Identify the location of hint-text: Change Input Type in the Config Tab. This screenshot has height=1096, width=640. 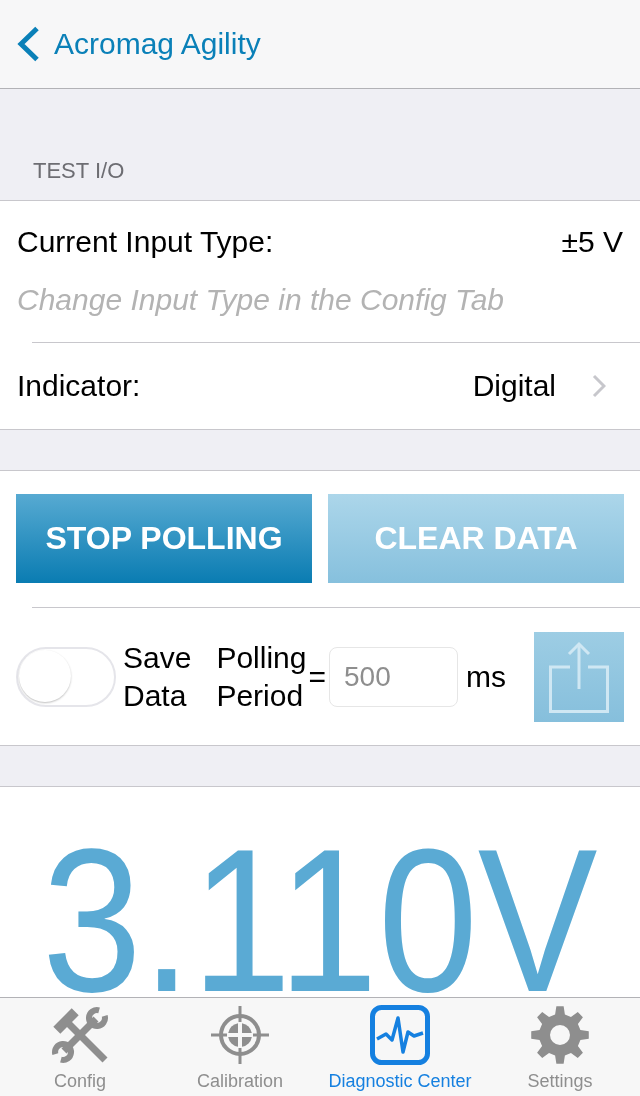
(260, 299).